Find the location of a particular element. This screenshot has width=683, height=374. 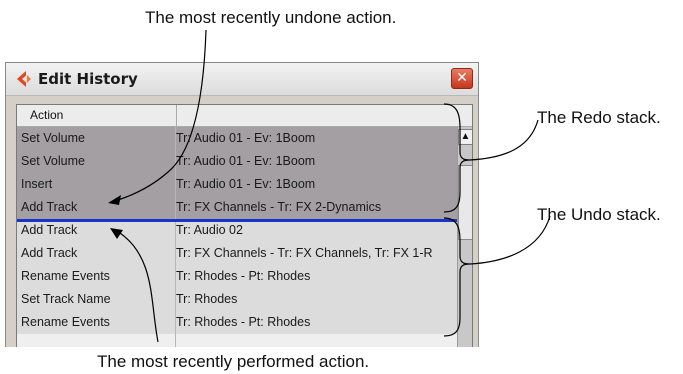

row-target-label: Tr: FX Channels - Tr: FX 2-Dynamics is located at coordinates (279, 207).